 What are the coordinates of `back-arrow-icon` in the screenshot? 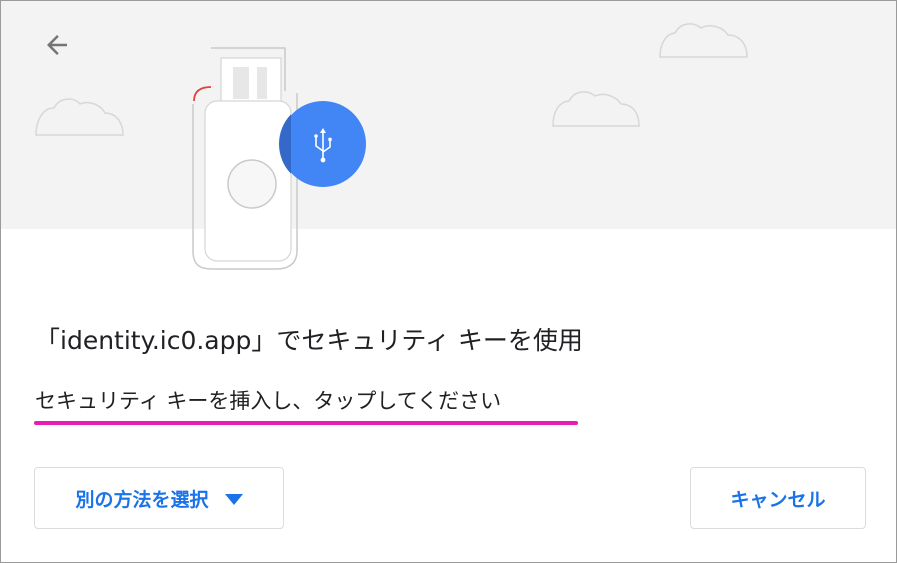 It's located at (57, 45).